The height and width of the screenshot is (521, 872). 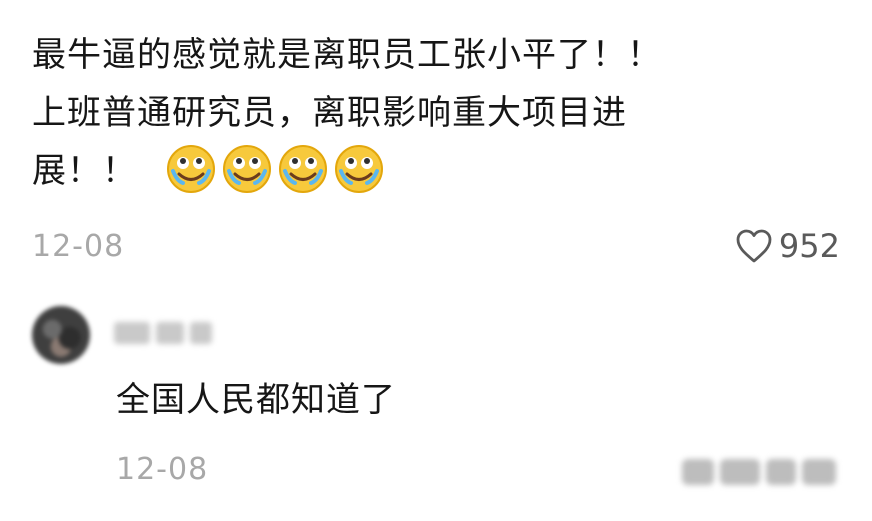 I want to click on comment-line-3-text: 展！！, so click(x=84, y=171).